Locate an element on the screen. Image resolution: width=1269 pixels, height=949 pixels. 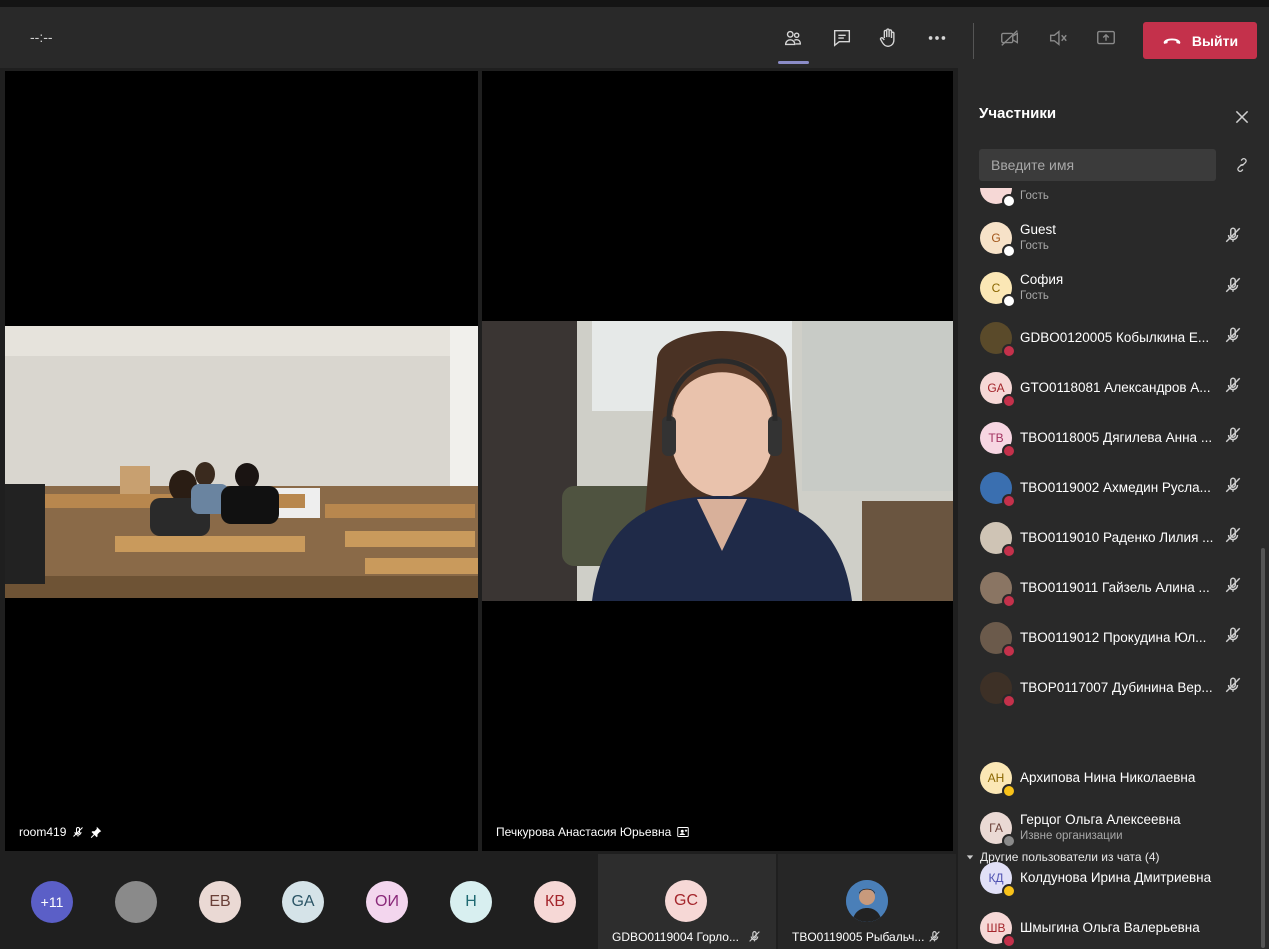
share-screen-icon is located at coordinates (1106, 38).